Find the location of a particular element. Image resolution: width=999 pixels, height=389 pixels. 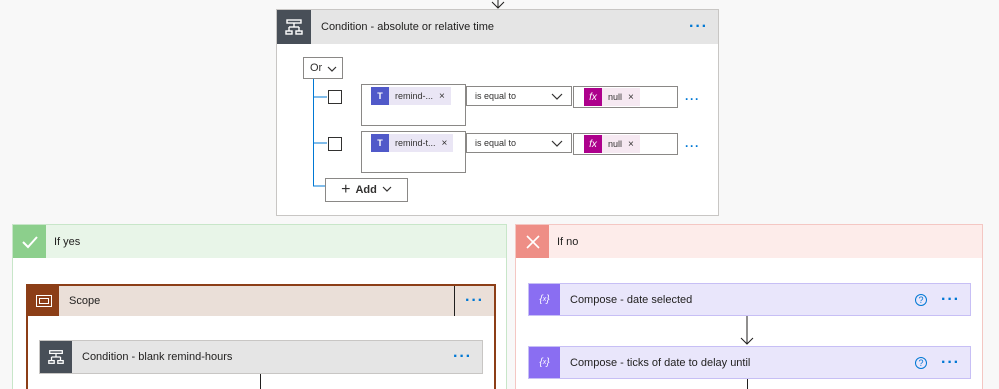

row2-token: T remind-t... × is located at coordinates (412, 143).